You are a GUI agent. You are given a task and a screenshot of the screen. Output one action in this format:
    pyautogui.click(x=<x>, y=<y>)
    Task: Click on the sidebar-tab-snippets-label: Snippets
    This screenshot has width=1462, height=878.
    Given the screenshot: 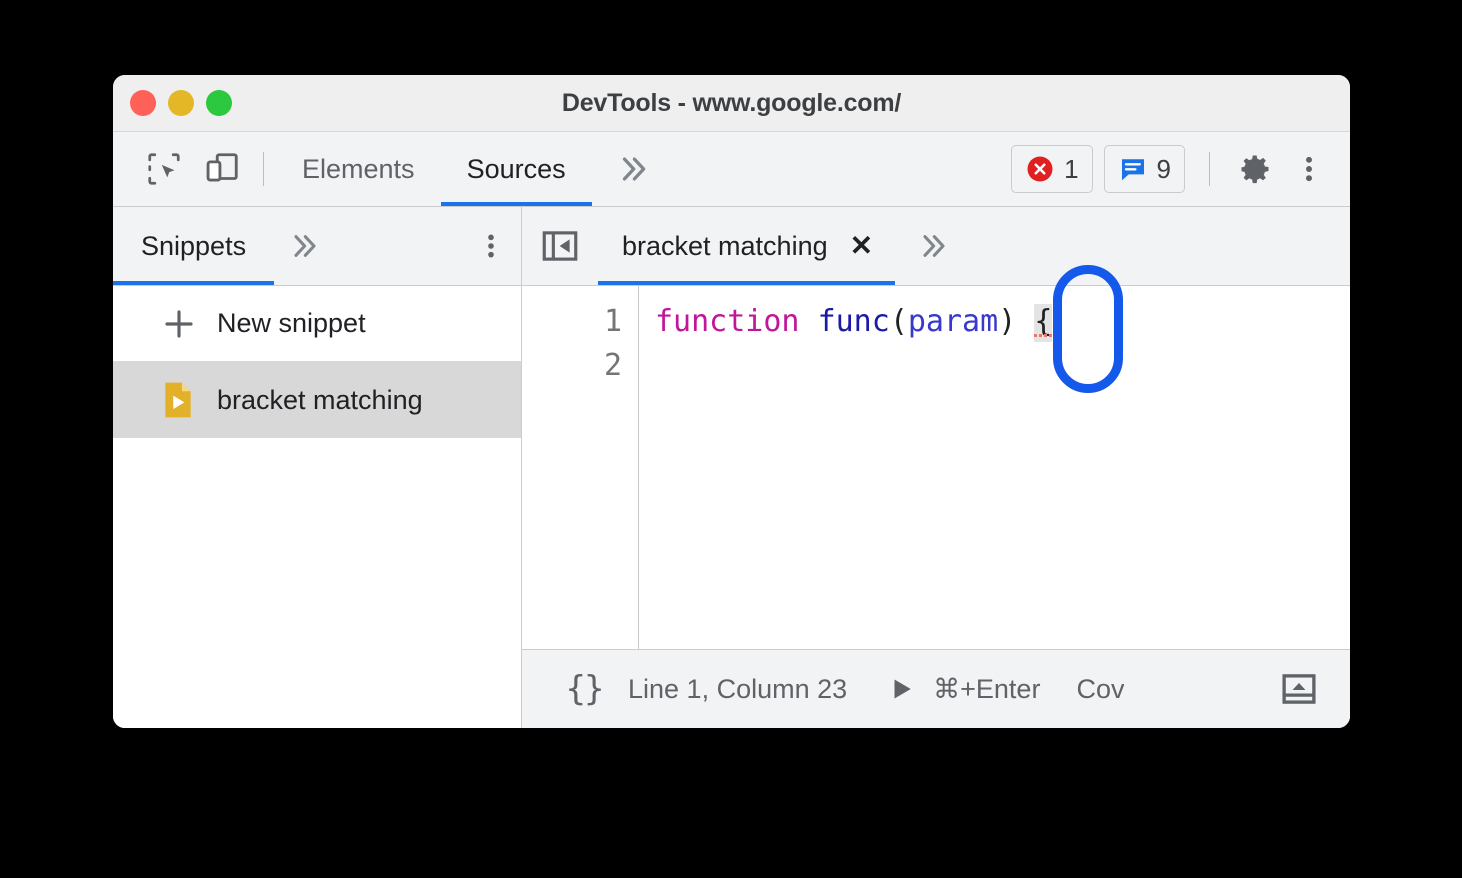 What is the action you would take?
    pyautogui.click(x=194, y=245)
    